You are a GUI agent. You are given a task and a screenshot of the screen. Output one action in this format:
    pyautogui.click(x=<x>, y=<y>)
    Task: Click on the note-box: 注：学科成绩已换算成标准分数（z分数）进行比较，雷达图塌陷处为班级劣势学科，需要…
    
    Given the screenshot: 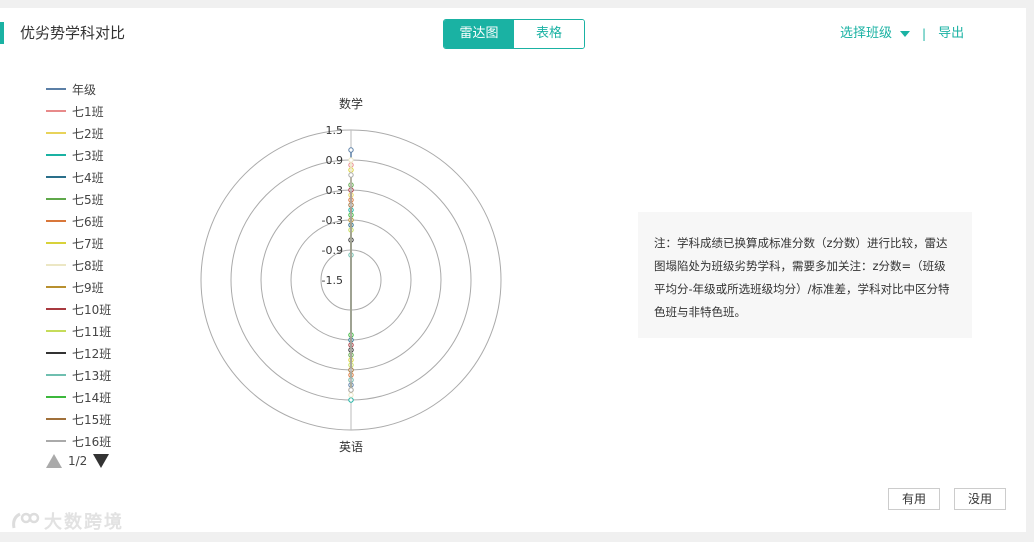 What is the action you would take?
    pyautogui.click(x=805, y=275)
    